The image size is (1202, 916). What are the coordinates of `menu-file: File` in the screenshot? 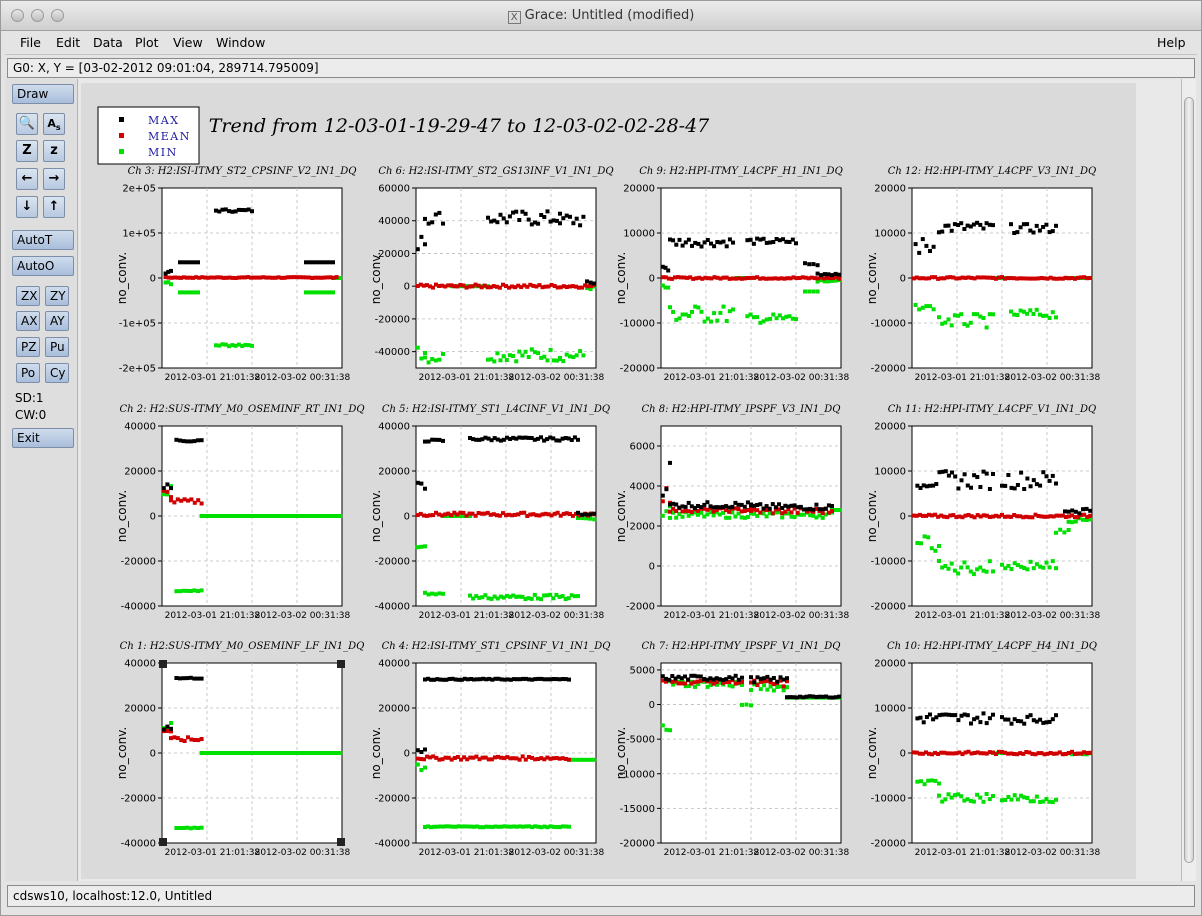 It's located at (30, 42).